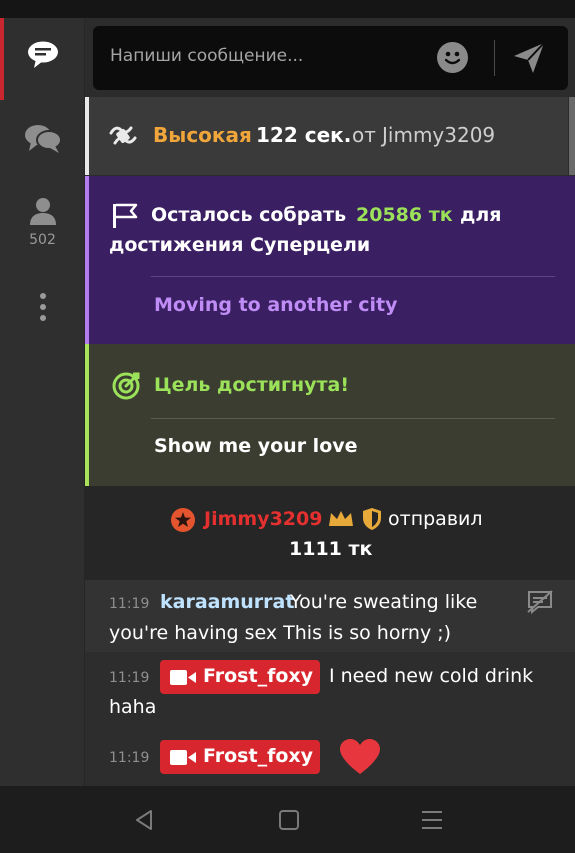  Describe the element at coordinates (372, 519) in the screenshot. I see `shield-icon` at that location.